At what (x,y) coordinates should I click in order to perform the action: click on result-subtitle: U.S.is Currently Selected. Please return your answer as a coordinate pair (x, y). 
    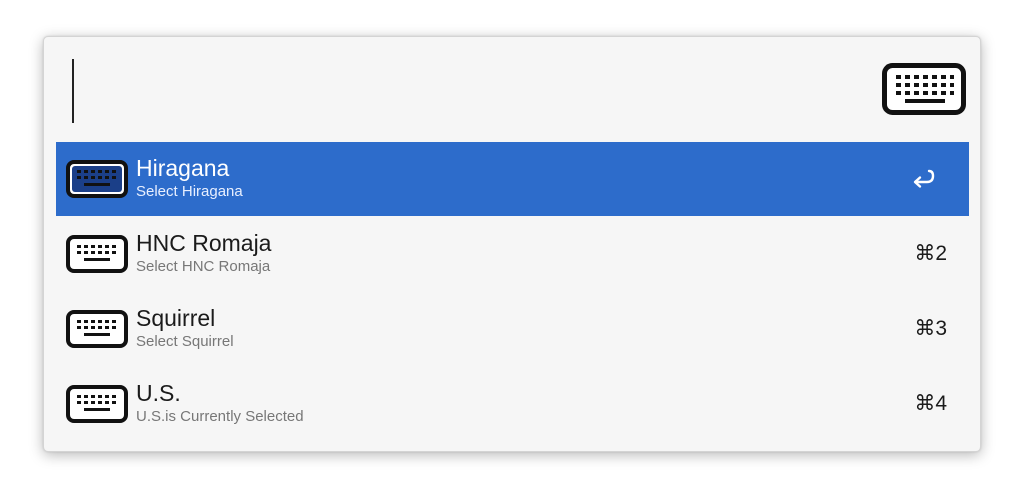
    Looking at the image, I should click on (220, 416).